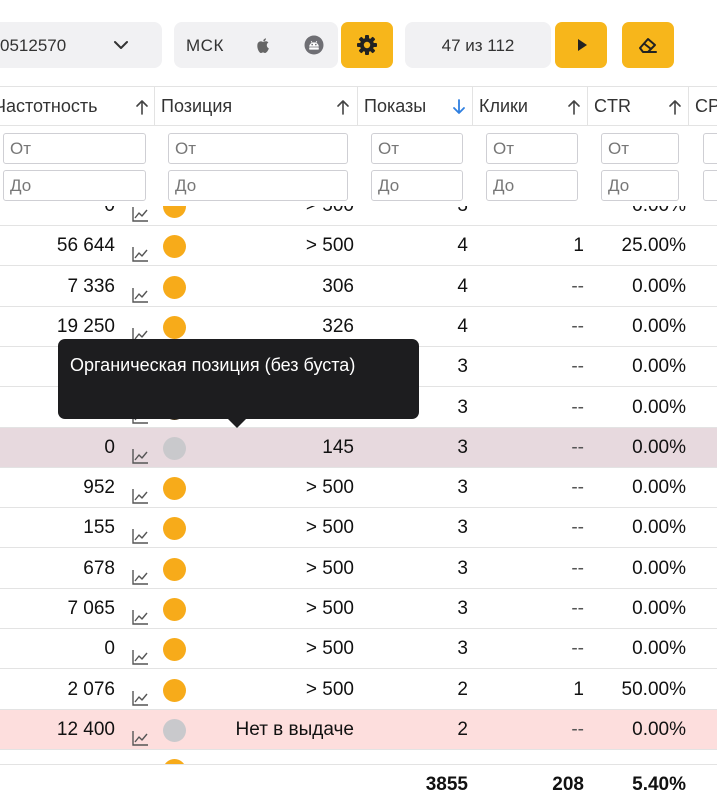  I want to click on table-row: 7 336 306 4 -- 0.00%, so click(358, 287).